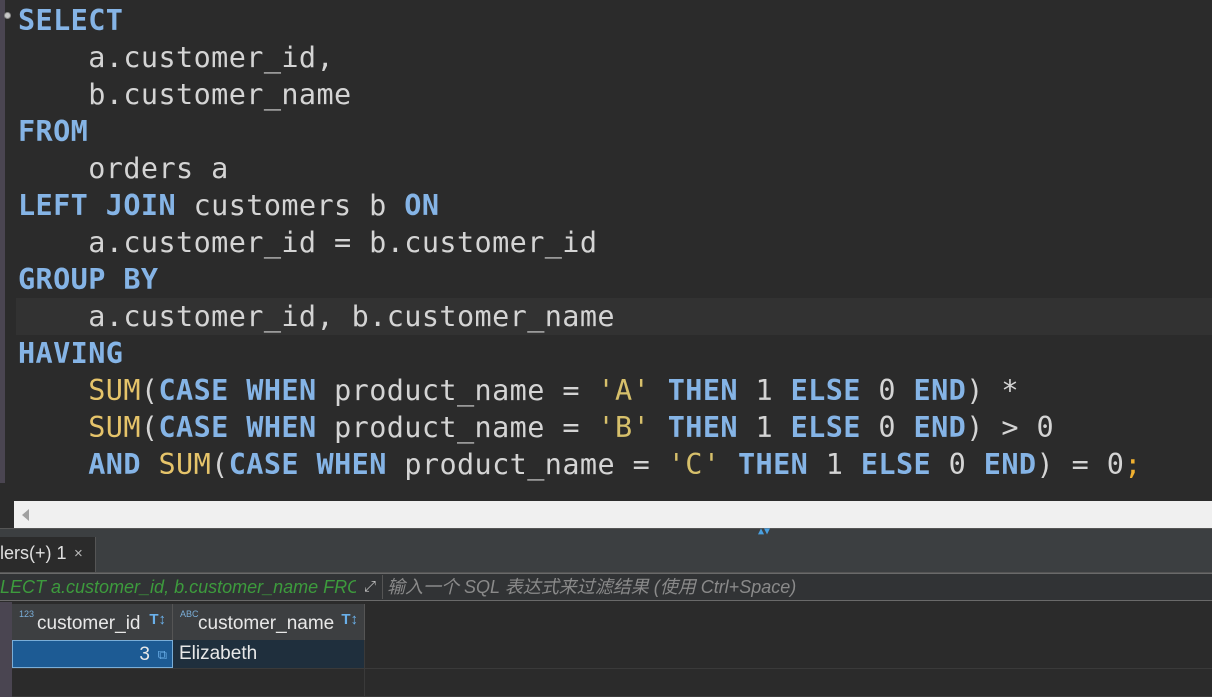  What do you see at coordinates (71, 353) in the screenshot?
I see `code-token: HAVING` at bounding box center [71, 353].